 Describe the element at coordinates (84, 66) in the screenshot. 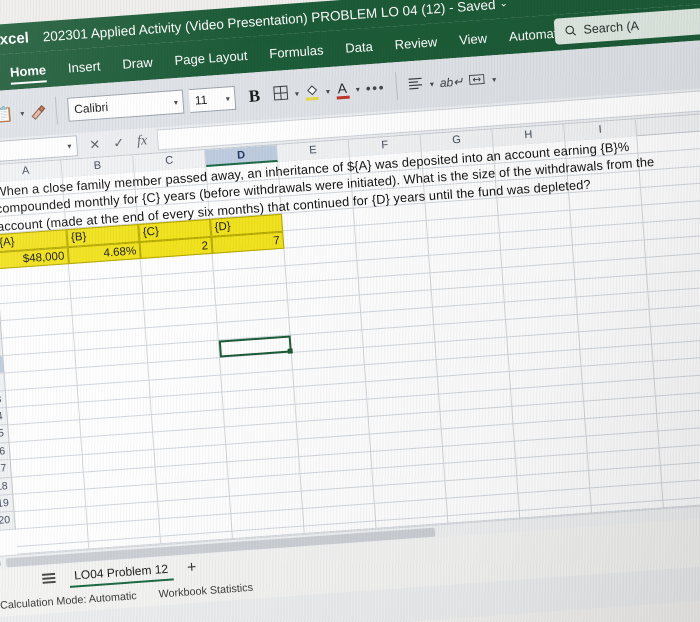

I see `tab-insert: Insert` at that location.